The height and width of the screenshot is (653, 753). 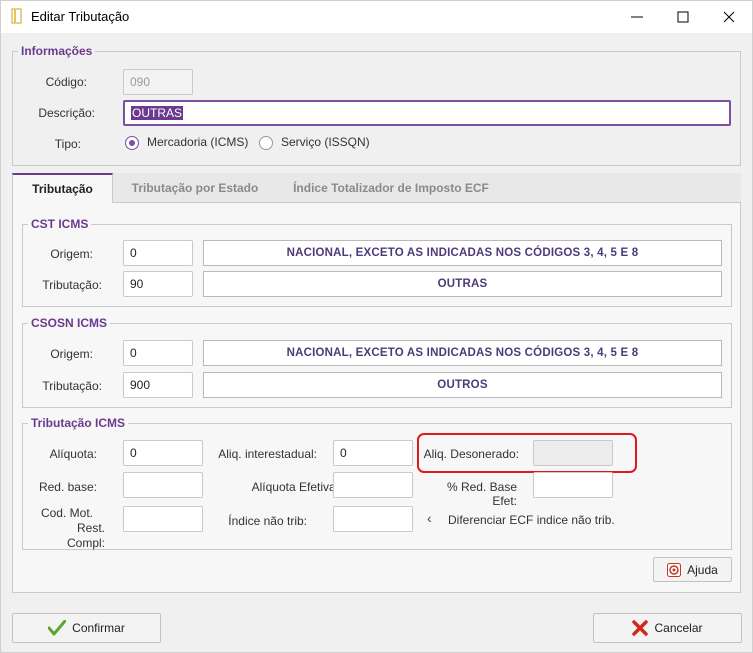 What do you see at coordinates (157, 113) in the screenshot?
I see `descricao-value: OUTRAS` at bounding box center [157, 113].